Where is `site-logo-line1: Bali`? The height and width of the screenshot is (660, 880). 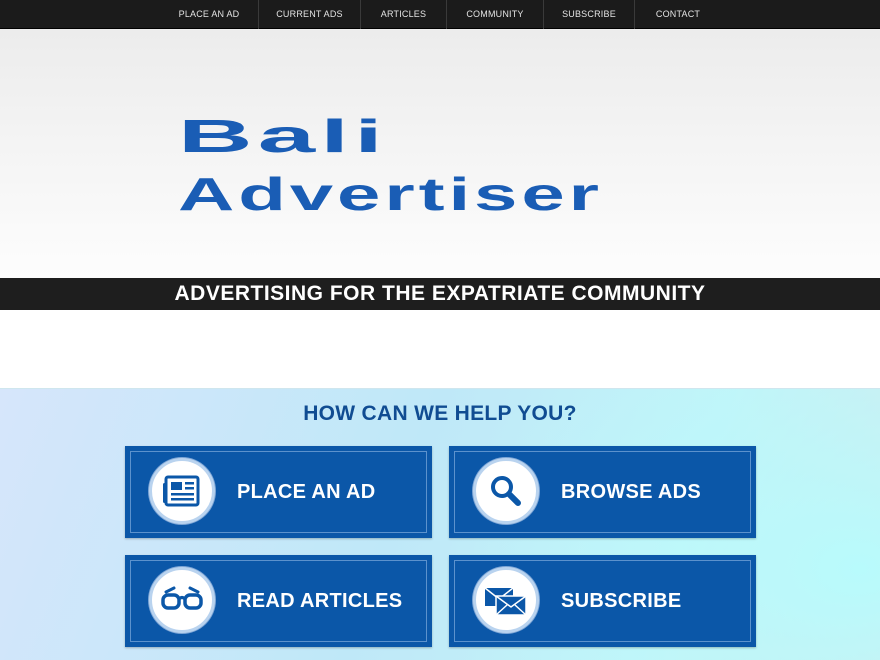
site-logo-line1: Bali is located at coordinates (283, 136).